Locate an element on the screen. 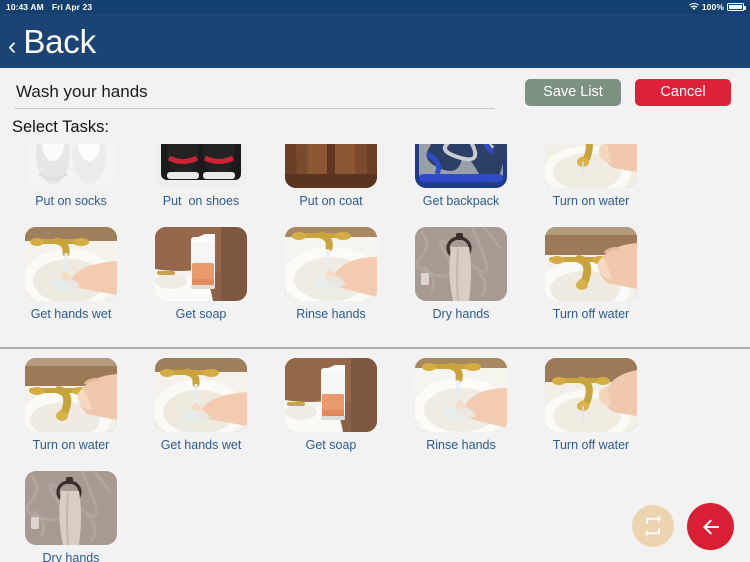  back-button: ‹ Back is located at coordinates (52, 41).